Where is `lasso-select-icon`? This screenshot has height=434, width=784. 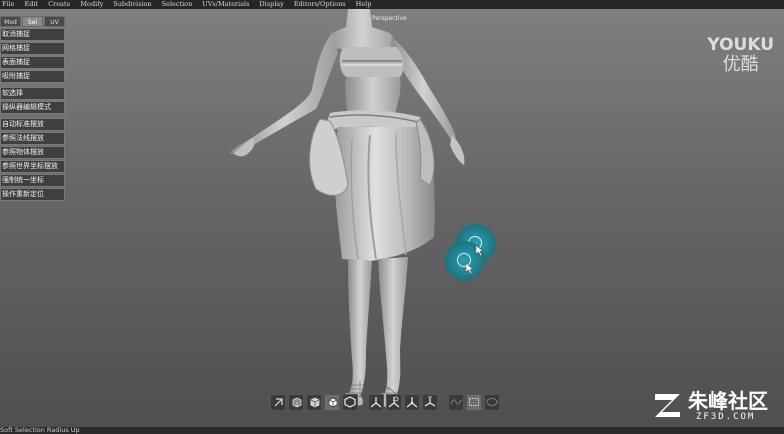 lasso-select-icon is located at coordinates (492, 402).